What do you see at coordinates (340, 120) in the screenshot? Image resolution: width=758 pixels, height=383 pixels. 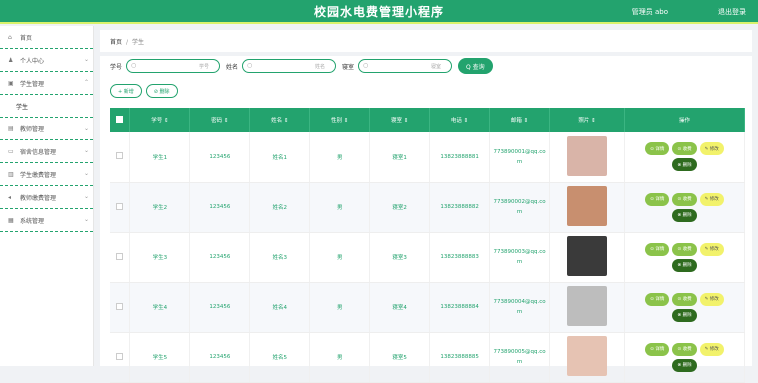 I see `header-gender: 性别 ⇕` at bounding box center [340, 120].